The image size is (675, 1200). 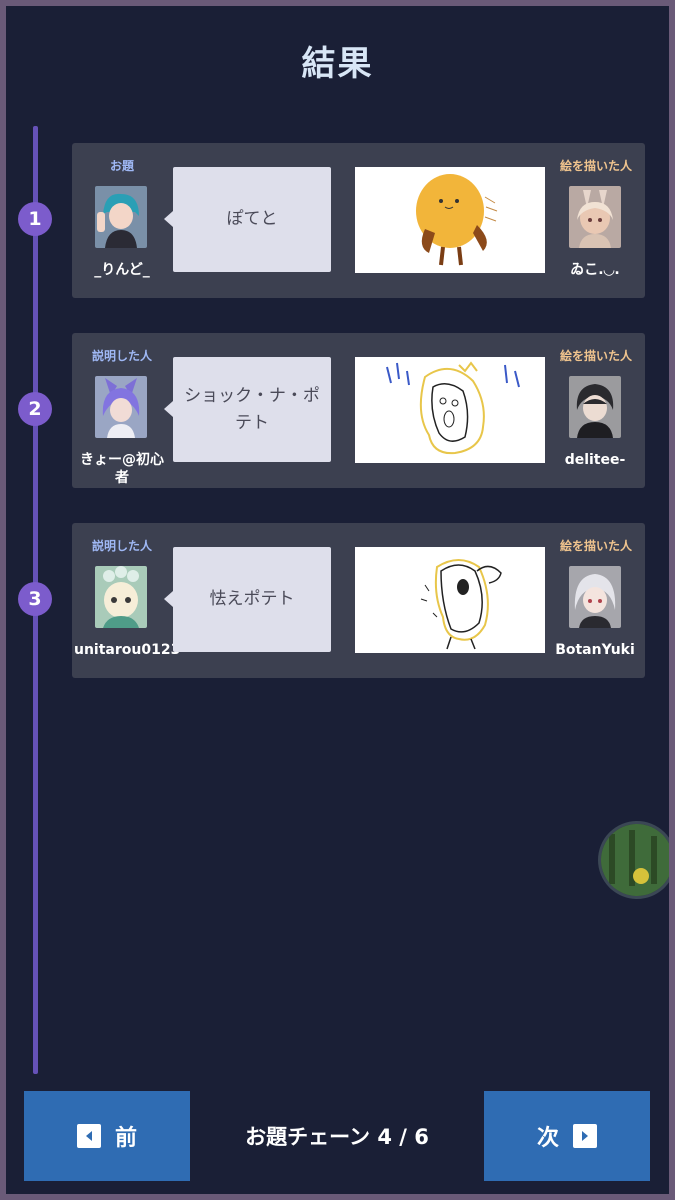 What do you see at coordinates (595, 270) in the screenshot?
I see `drawer-user-name: ゐこ.◡.` at bounding box center [595, 270].